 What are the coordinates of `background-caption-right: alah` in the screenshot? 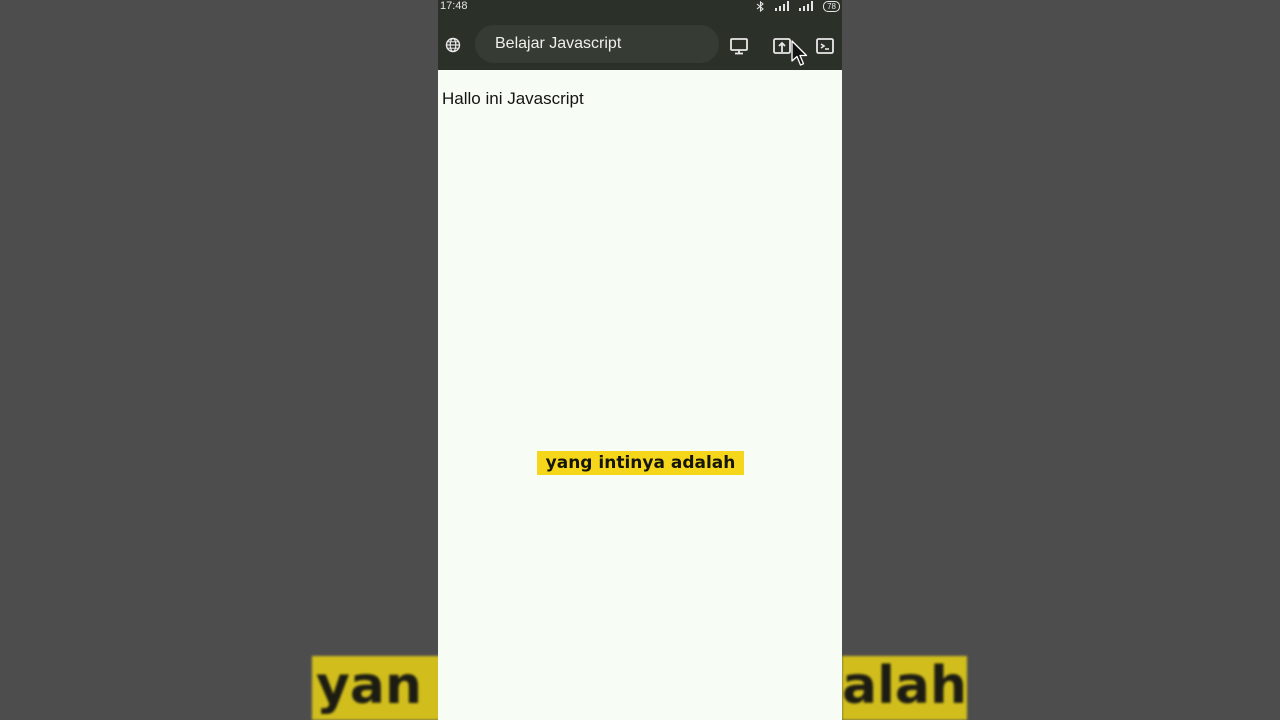 It's located at (904, 688).